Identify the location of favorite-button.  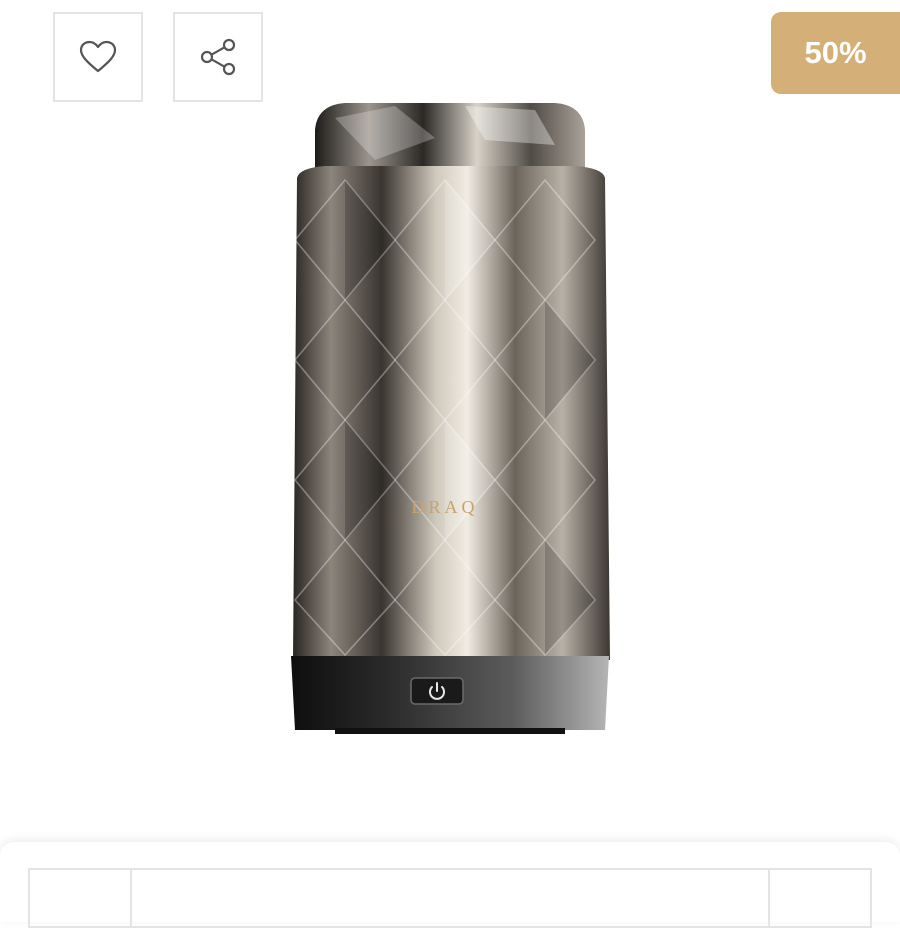
(98, 57).